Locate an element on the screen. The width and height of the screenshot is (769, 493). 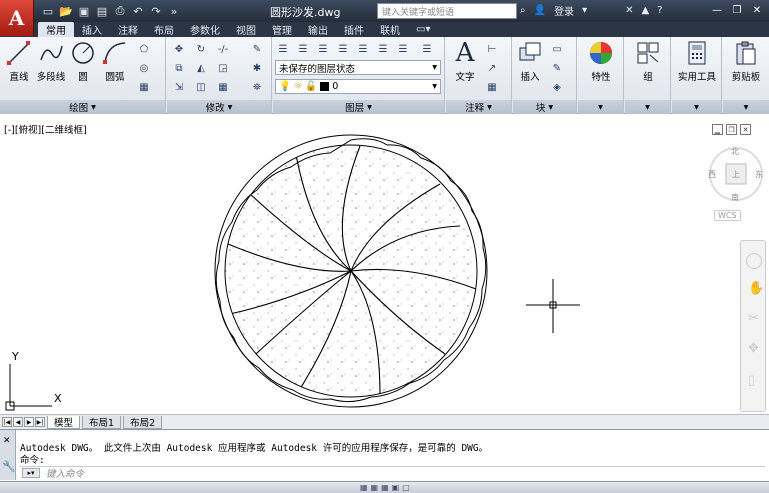
layout-tab: 布局2 is located at coordinates (143, 422).